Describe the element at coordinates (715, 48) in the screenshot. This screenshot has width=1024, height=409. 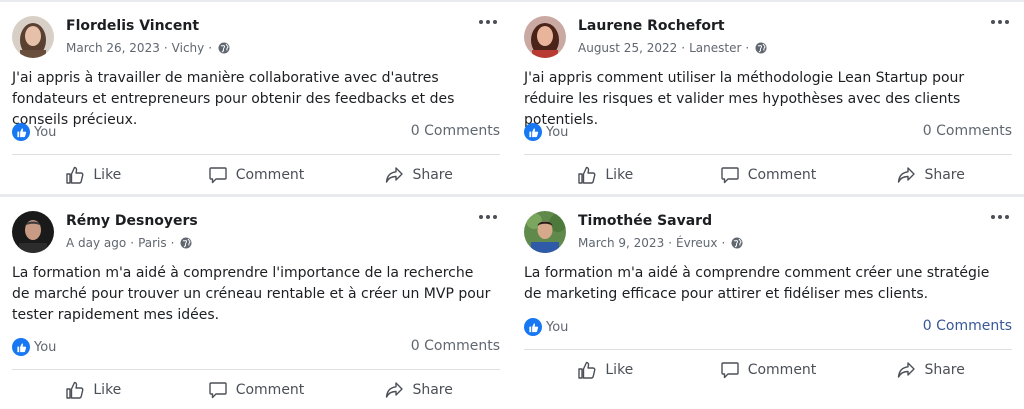
I see `post-location: Lanester` at that location.